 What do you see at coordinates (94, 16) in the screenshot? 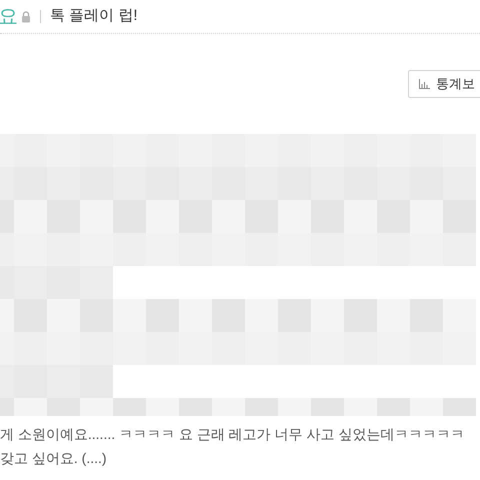
I see `post-title: 톡 플레이 럽!` at bounding box center [94, 16].